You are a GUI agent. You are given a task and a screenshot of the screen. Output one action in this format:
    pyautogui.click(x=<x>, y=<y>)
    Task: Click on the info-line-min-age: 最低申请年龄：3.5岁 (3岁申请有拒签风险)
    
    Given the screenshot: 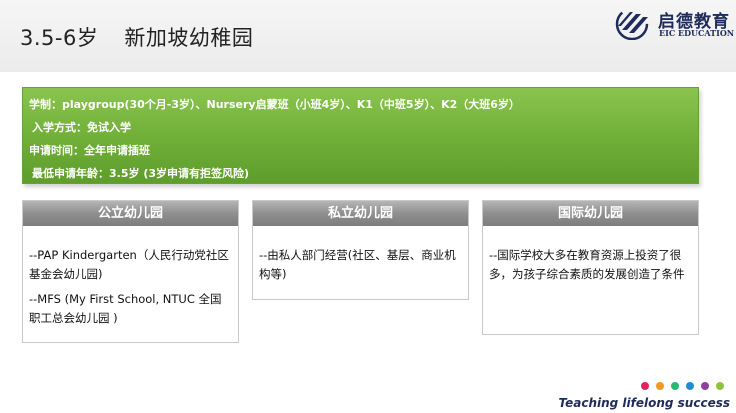 What is the action you would take?
    pyautogui.click(x=141, y=173)
    